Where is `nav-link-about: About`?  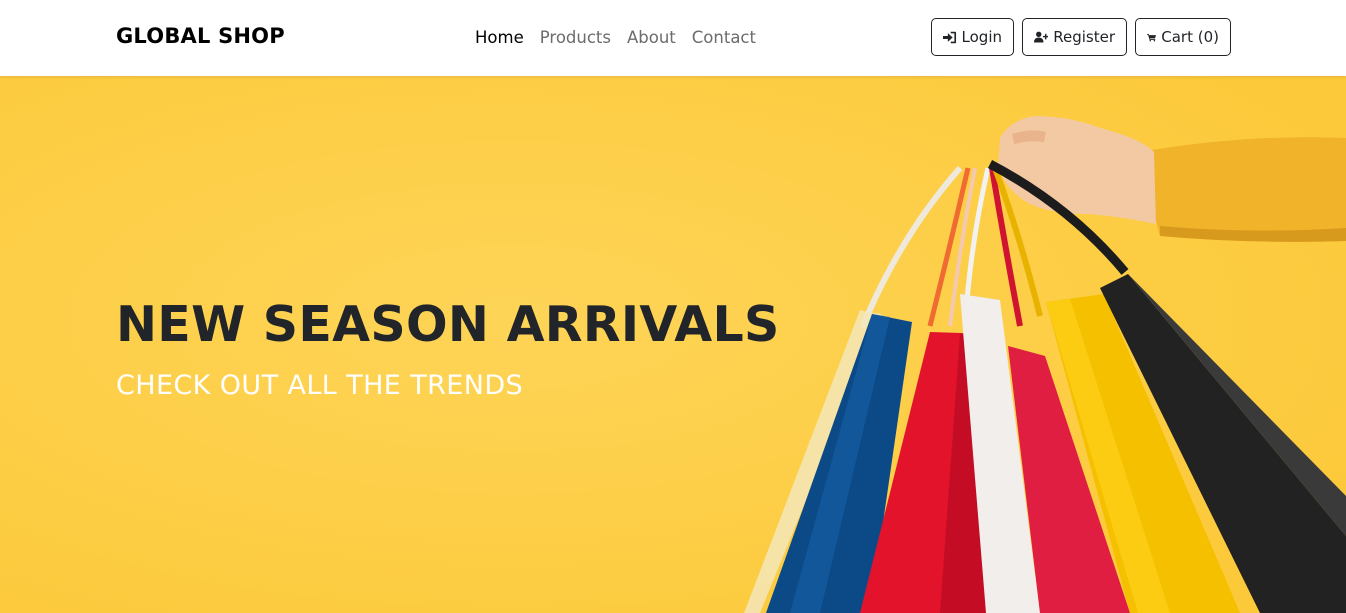 nav-link-about: About is located at coordinates (651, 38).